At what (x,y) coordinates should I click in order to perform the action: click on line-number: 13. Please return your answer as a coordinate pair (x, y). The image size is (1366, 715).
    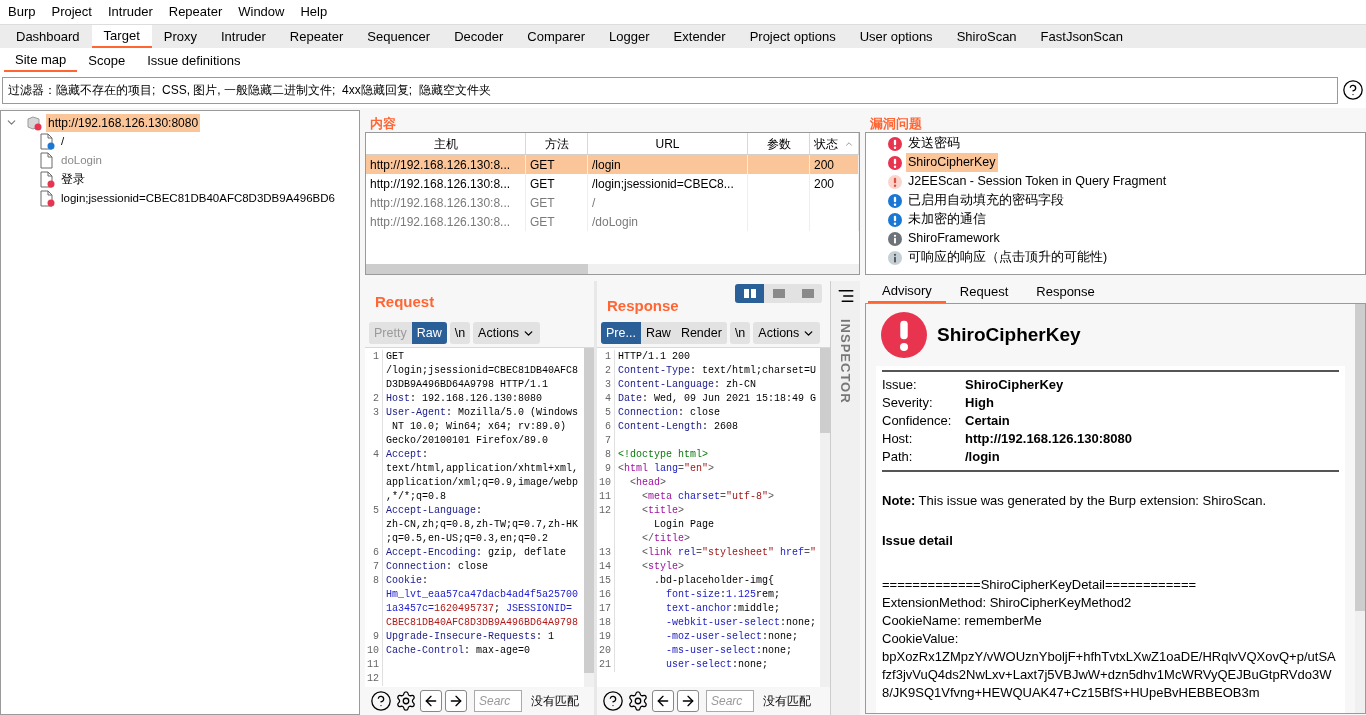
    Looking at the image, I should click on (605, 552).